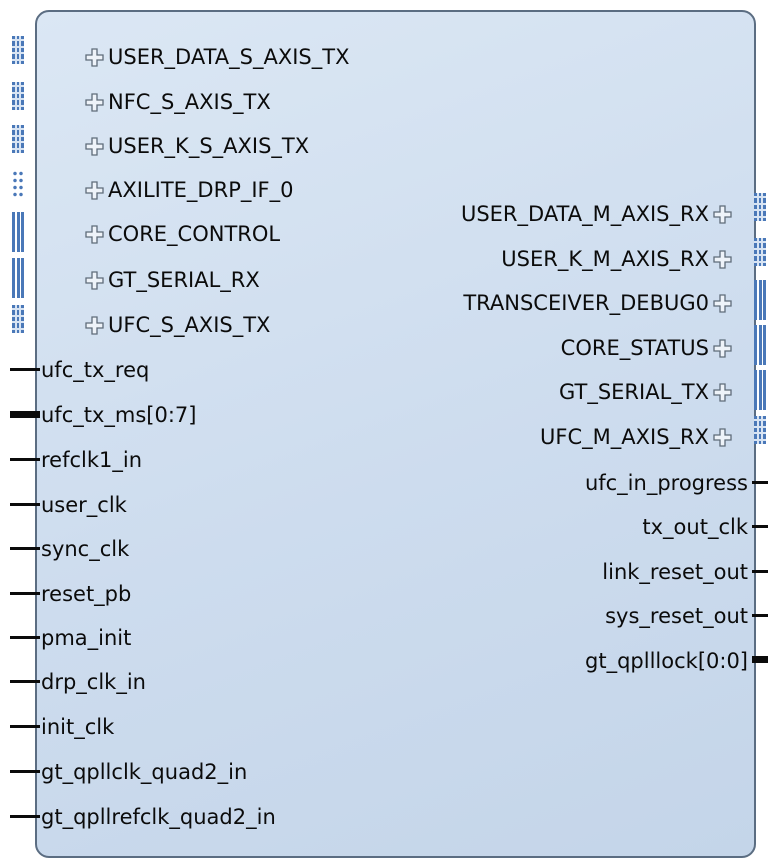 This screenshot has height=863, width=768. I want to click on port-label: gt_qplllock[0:0], so click(666, 661).